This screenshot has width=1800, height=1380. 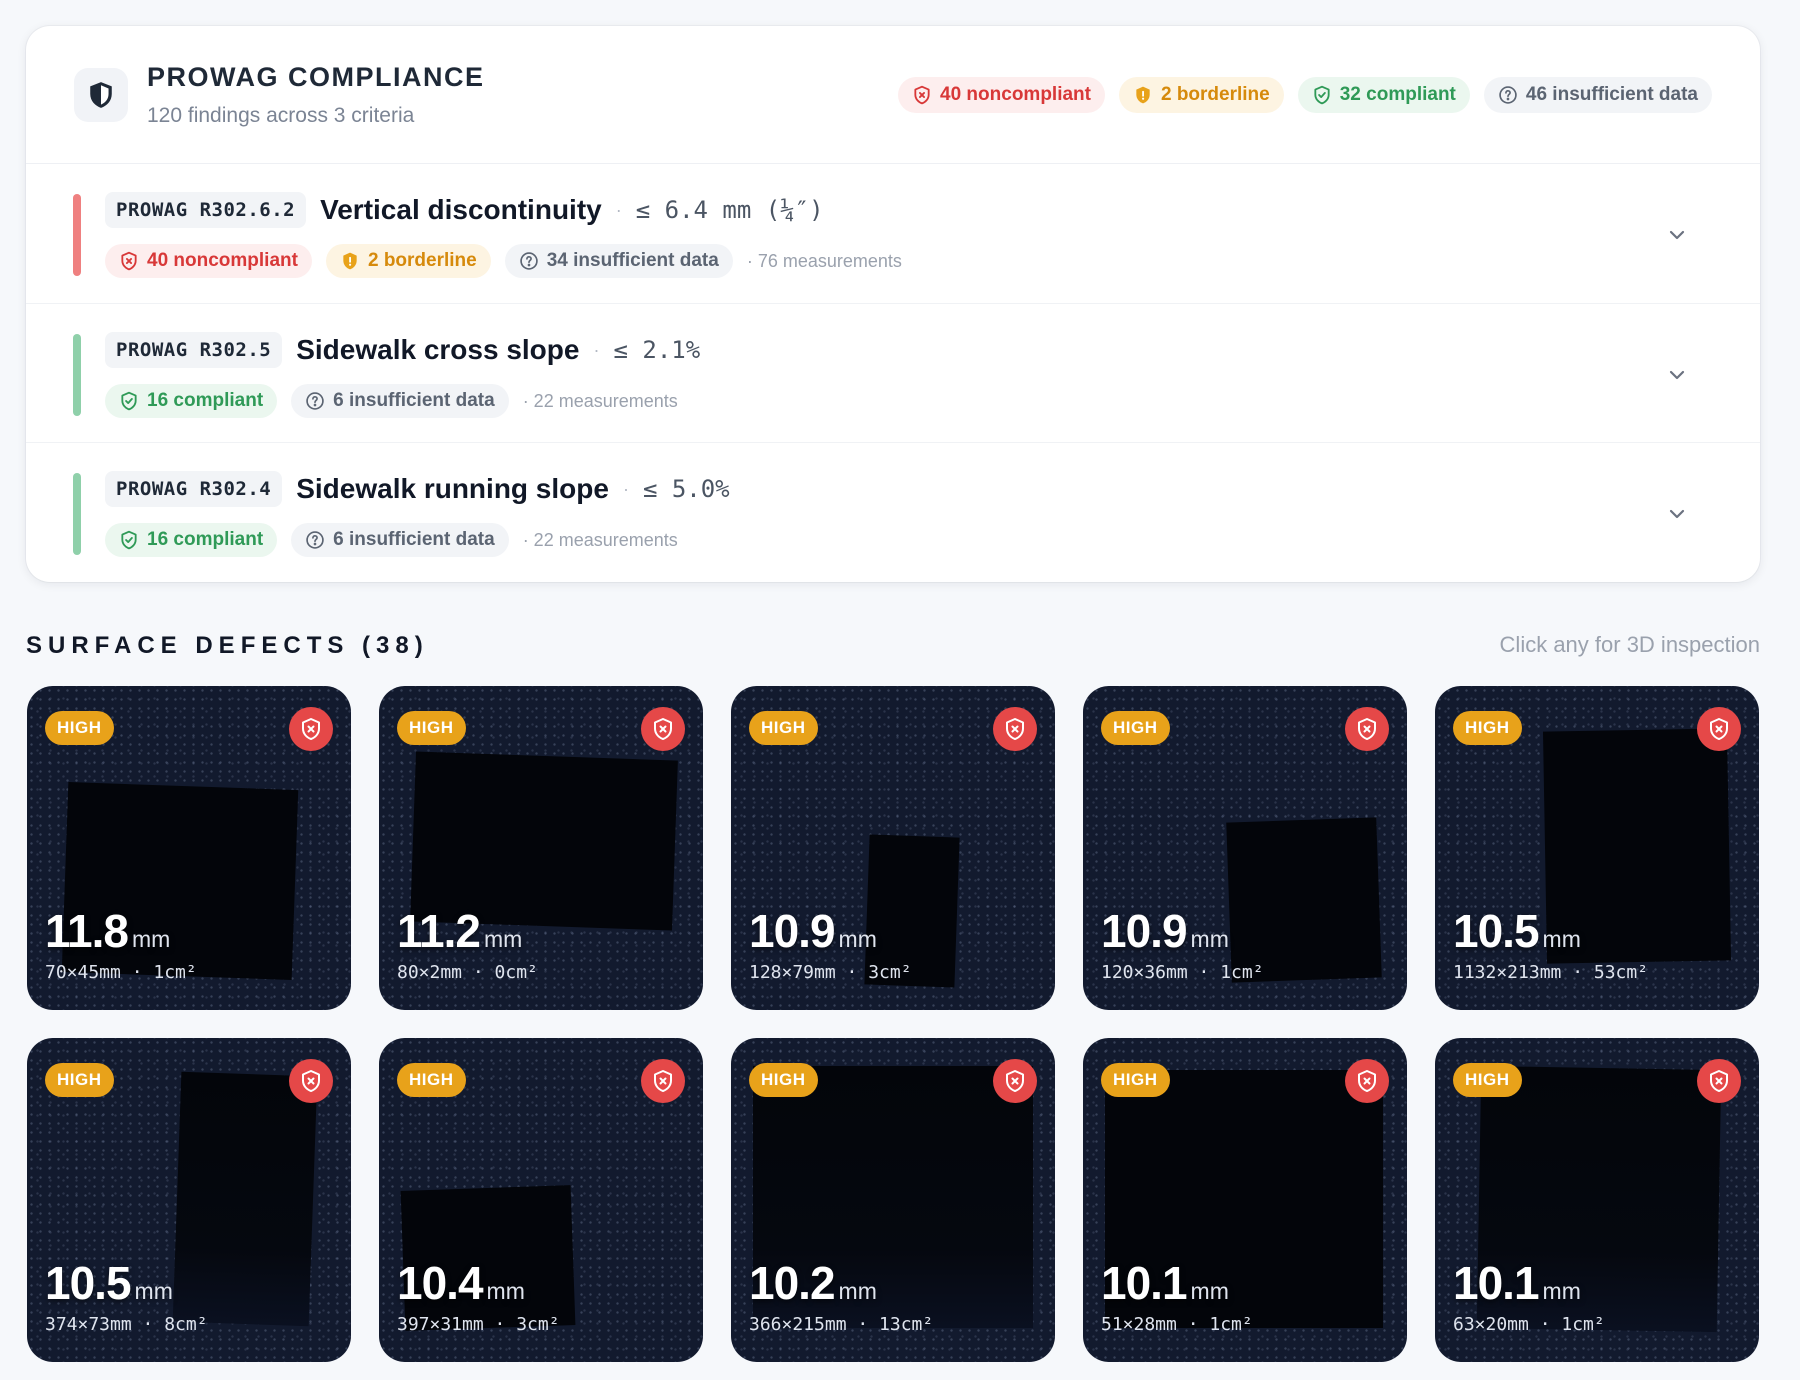 I want to click on defect-tile: HIGH 10.9 mm 128×79mm · 3cm², so click(x=893, y=848).